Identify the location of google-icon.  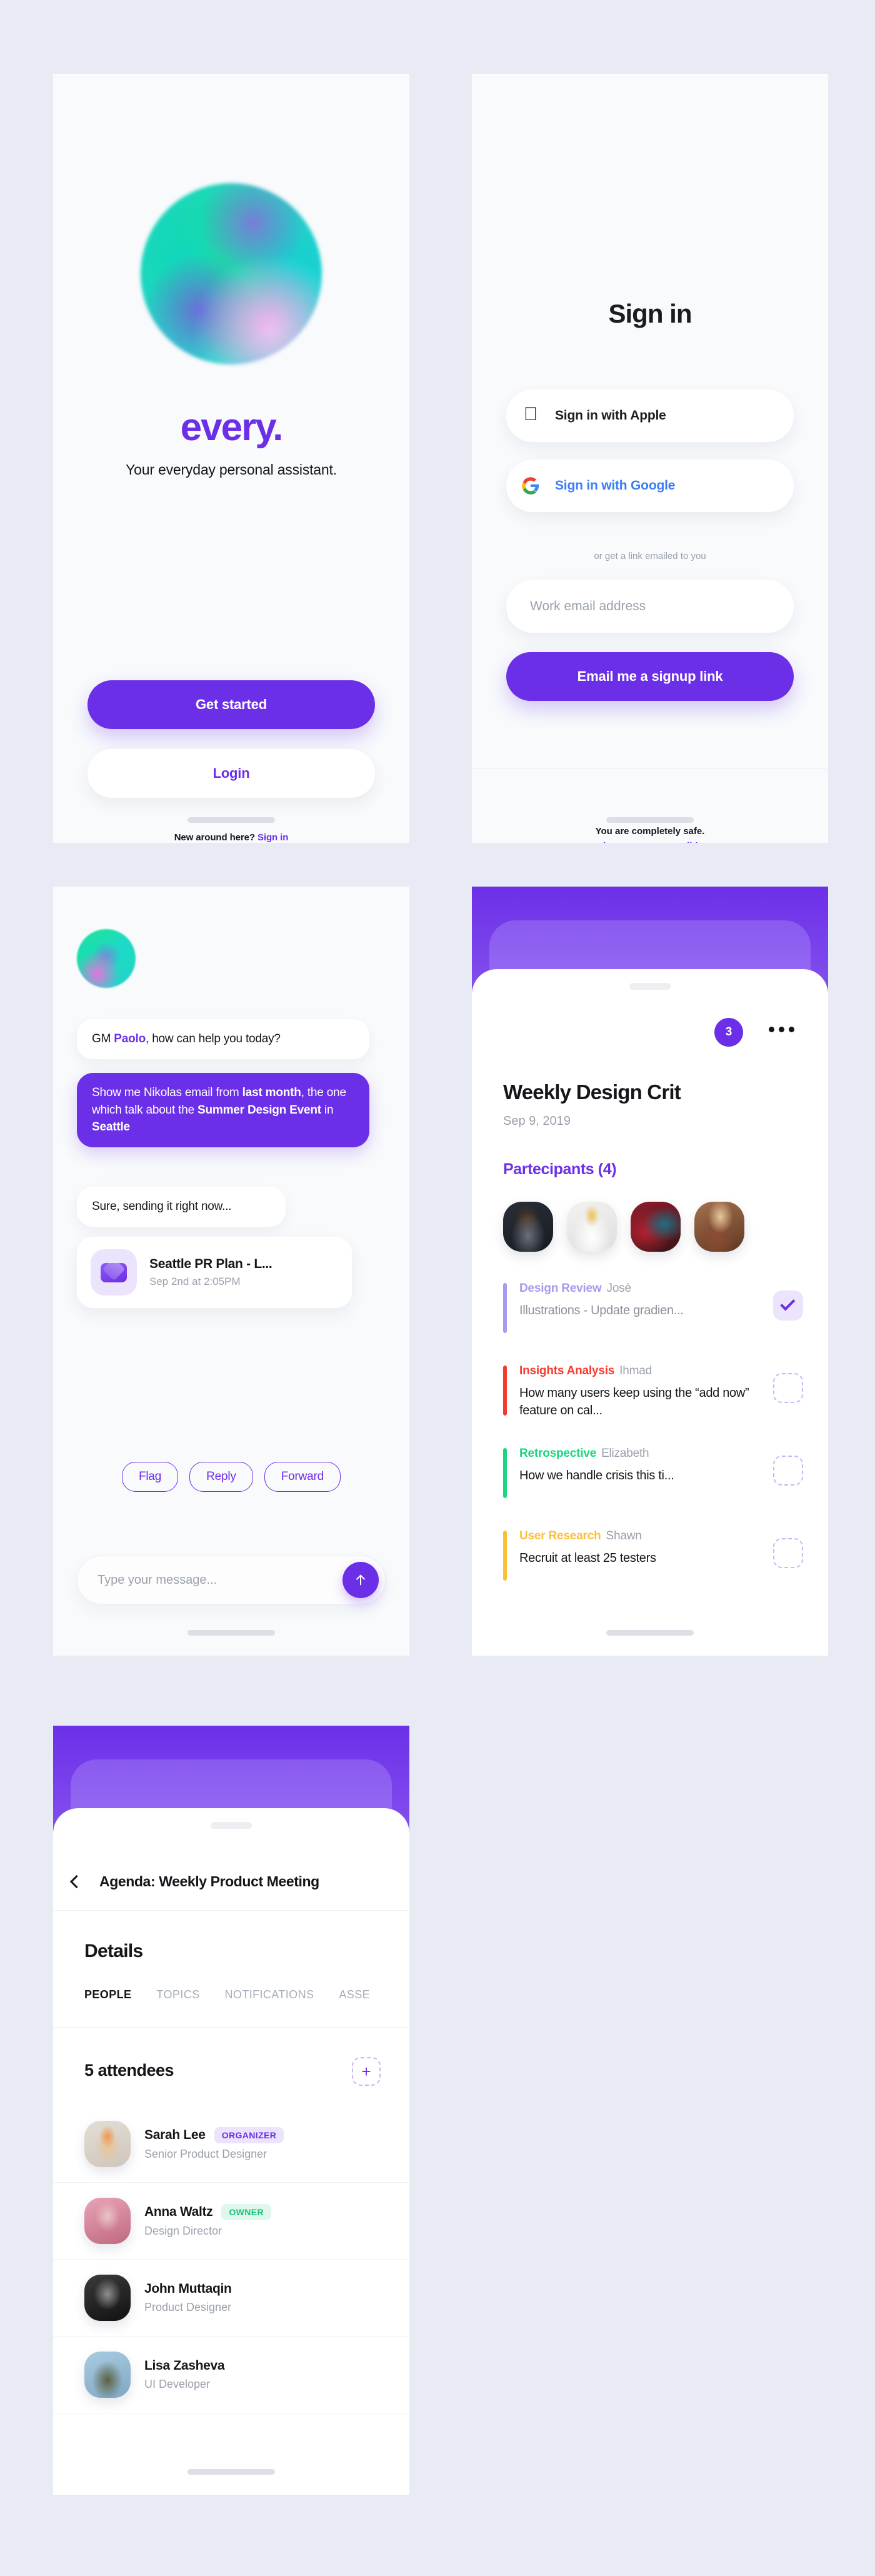
(530, 485).